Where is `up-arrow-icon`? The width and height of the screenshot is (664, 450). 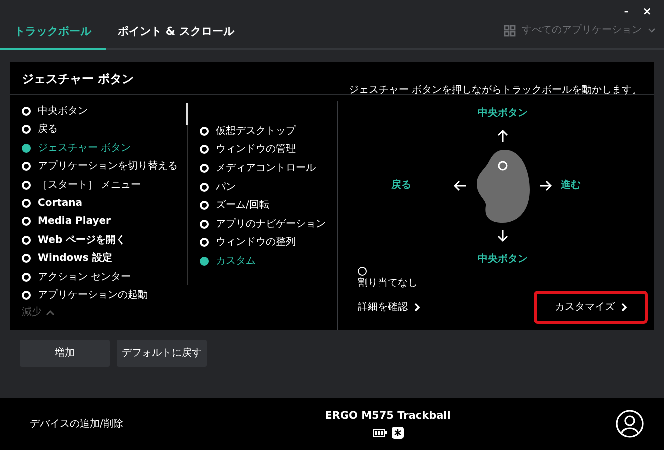 up-arrow-icon is located at coordinates (503, 136).